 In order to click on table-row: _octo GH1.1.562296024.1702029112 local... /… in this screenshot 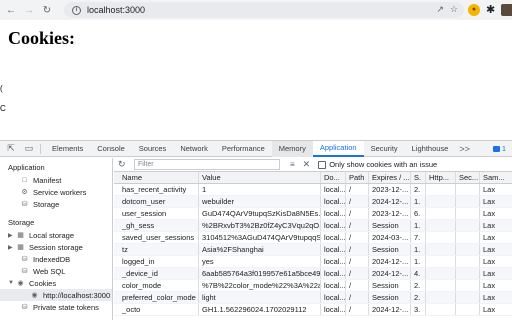, I will do `click(313, 310)`.